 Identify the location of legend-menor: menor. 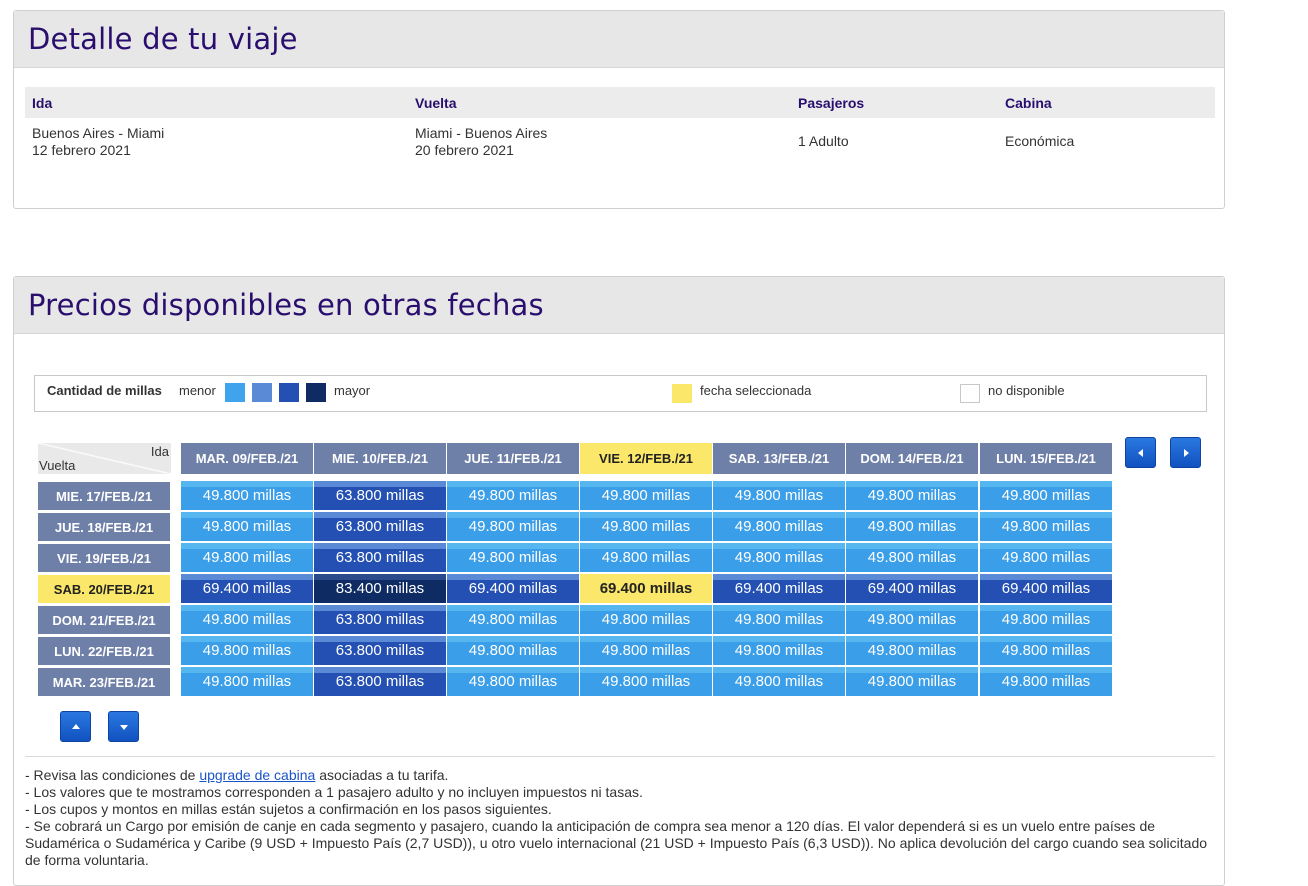
(197, 390).